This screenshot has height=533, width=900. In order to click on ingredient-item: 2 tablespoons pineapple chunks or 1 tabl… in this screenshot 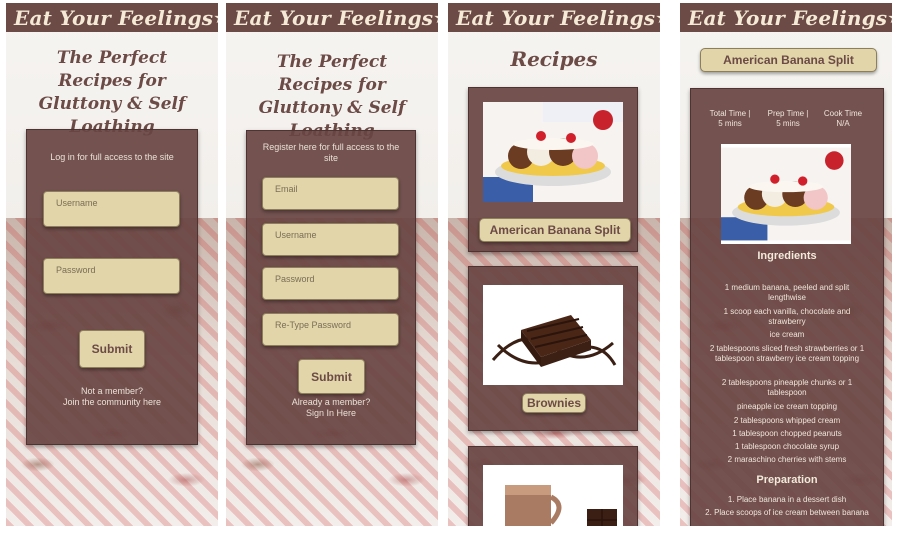, I will do `click(787, 387)`.